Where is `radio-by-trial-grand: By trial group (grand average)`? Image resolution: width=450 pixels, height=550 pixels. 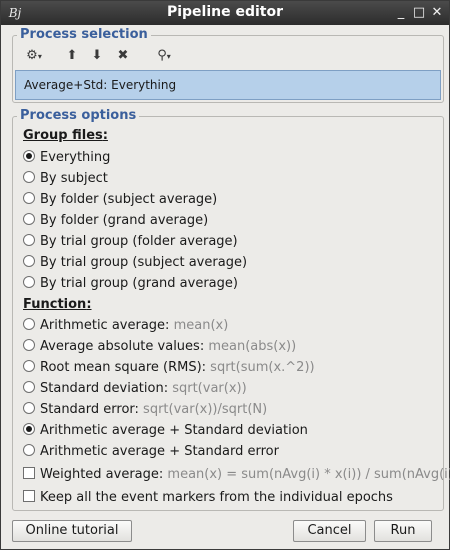
radio-by-trial-grand: By trial group (grand average) is located at coordinates (130, 284).